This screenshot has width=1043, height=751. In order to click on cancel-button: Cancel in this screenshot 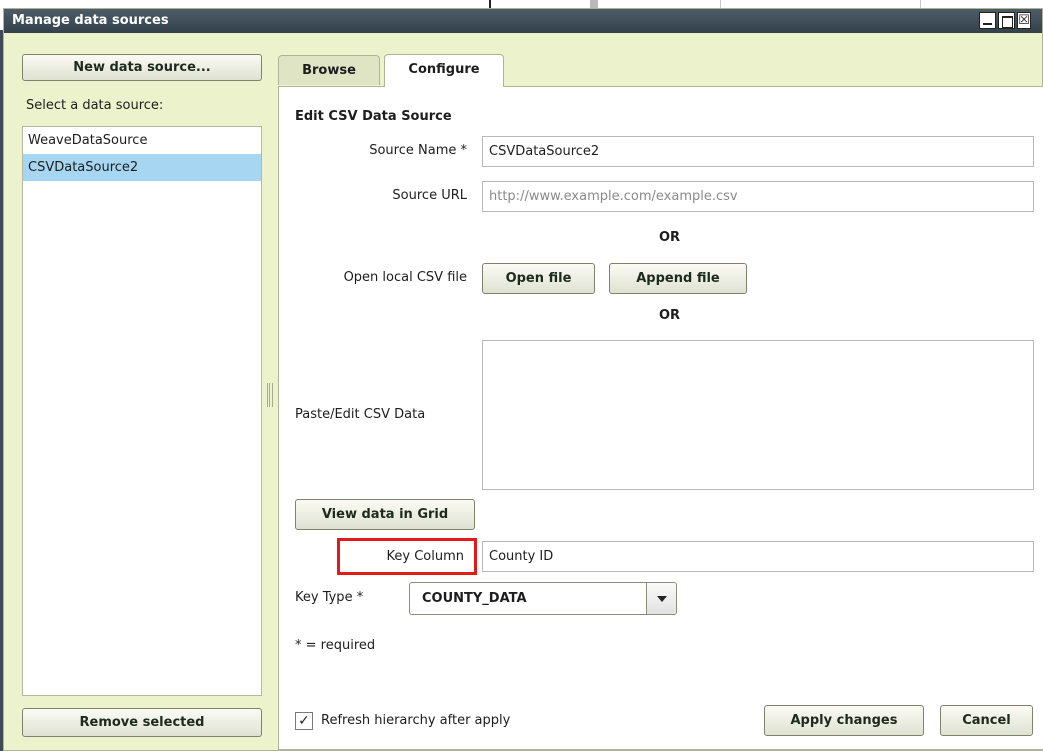, I will do `click(986, 720)`.